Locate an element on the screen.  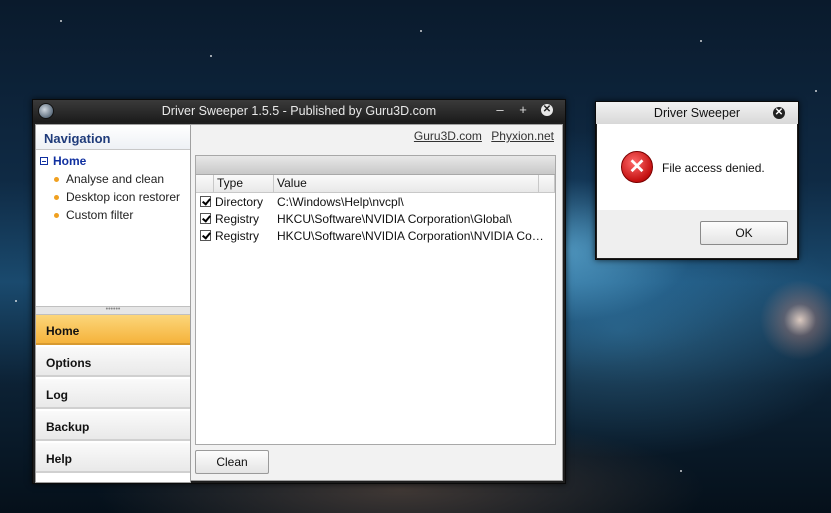
maximize-button: + is located at coordinates (523, 110).